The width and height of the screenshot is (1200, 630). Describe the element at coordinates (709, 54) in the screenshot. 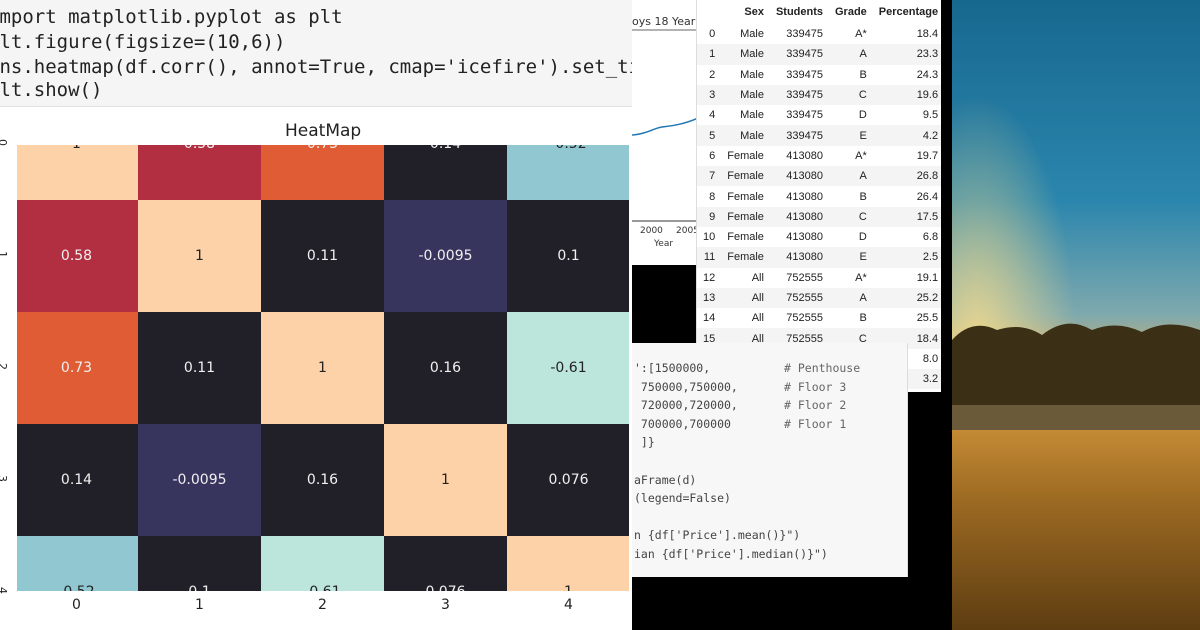

I see `table-cell: 1` at that location.